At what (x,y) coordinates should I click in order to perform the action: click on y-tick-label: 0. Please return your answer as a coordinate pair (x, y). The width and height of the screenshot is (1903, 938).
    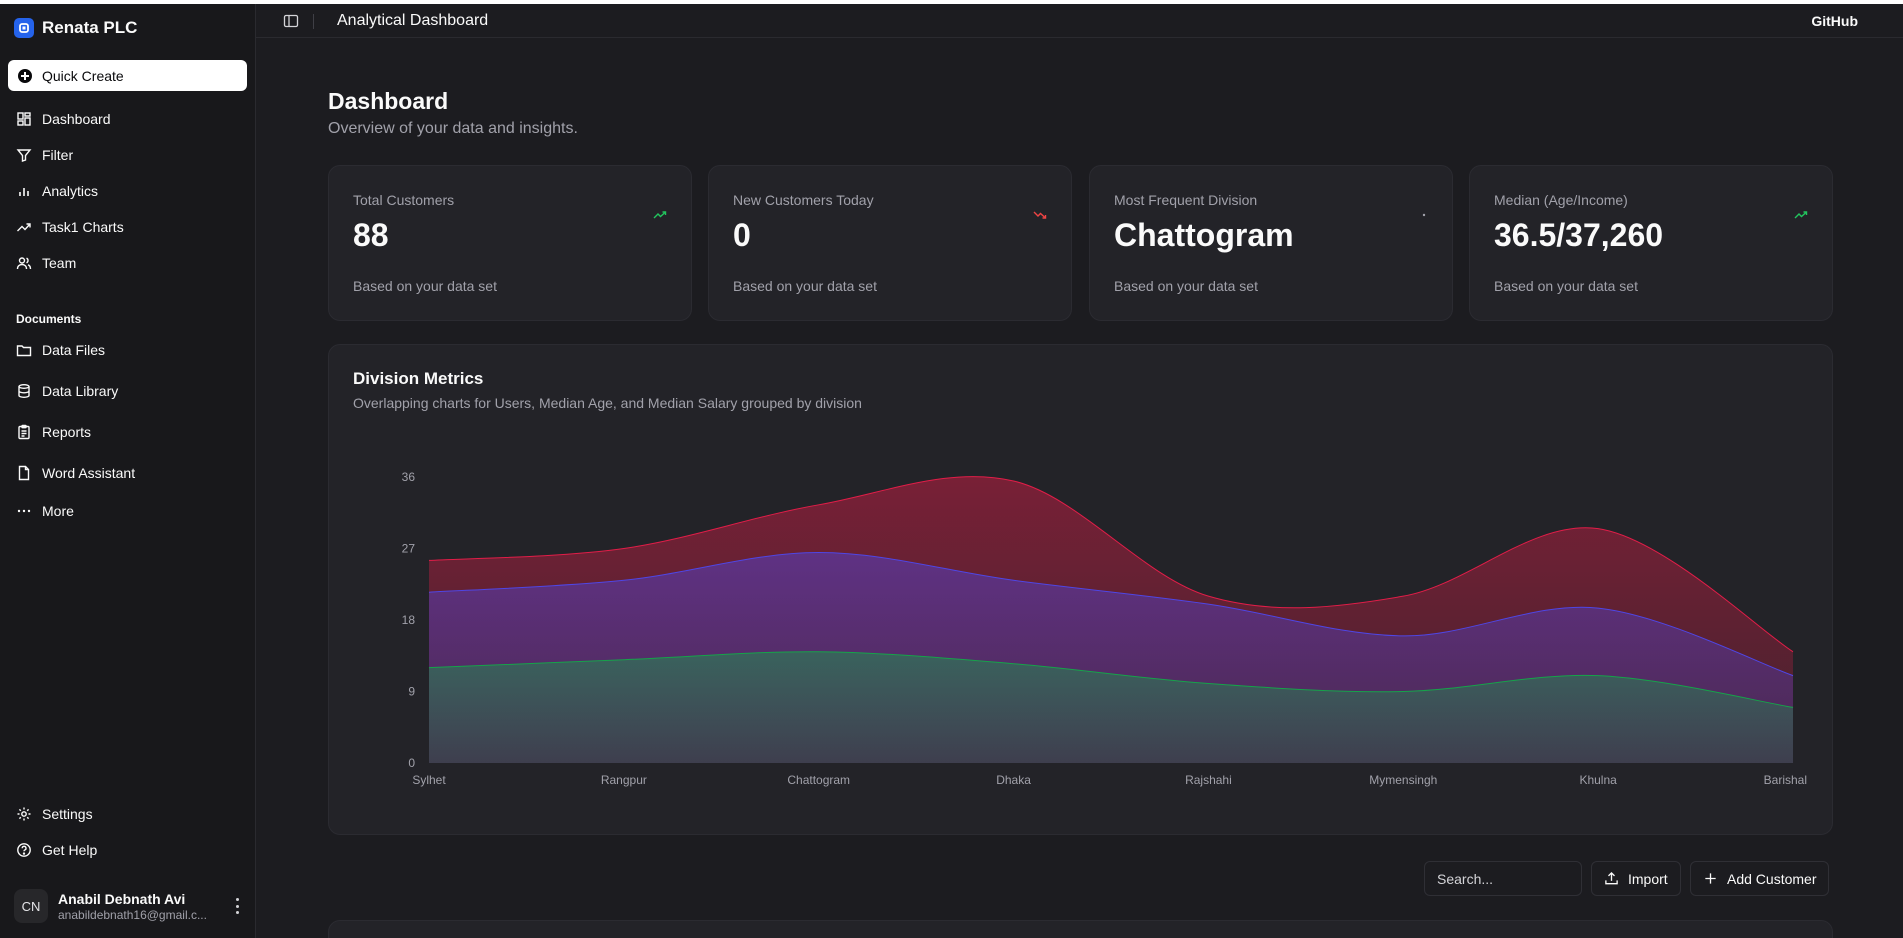
    Looking at the image, I should click on (411, 763).